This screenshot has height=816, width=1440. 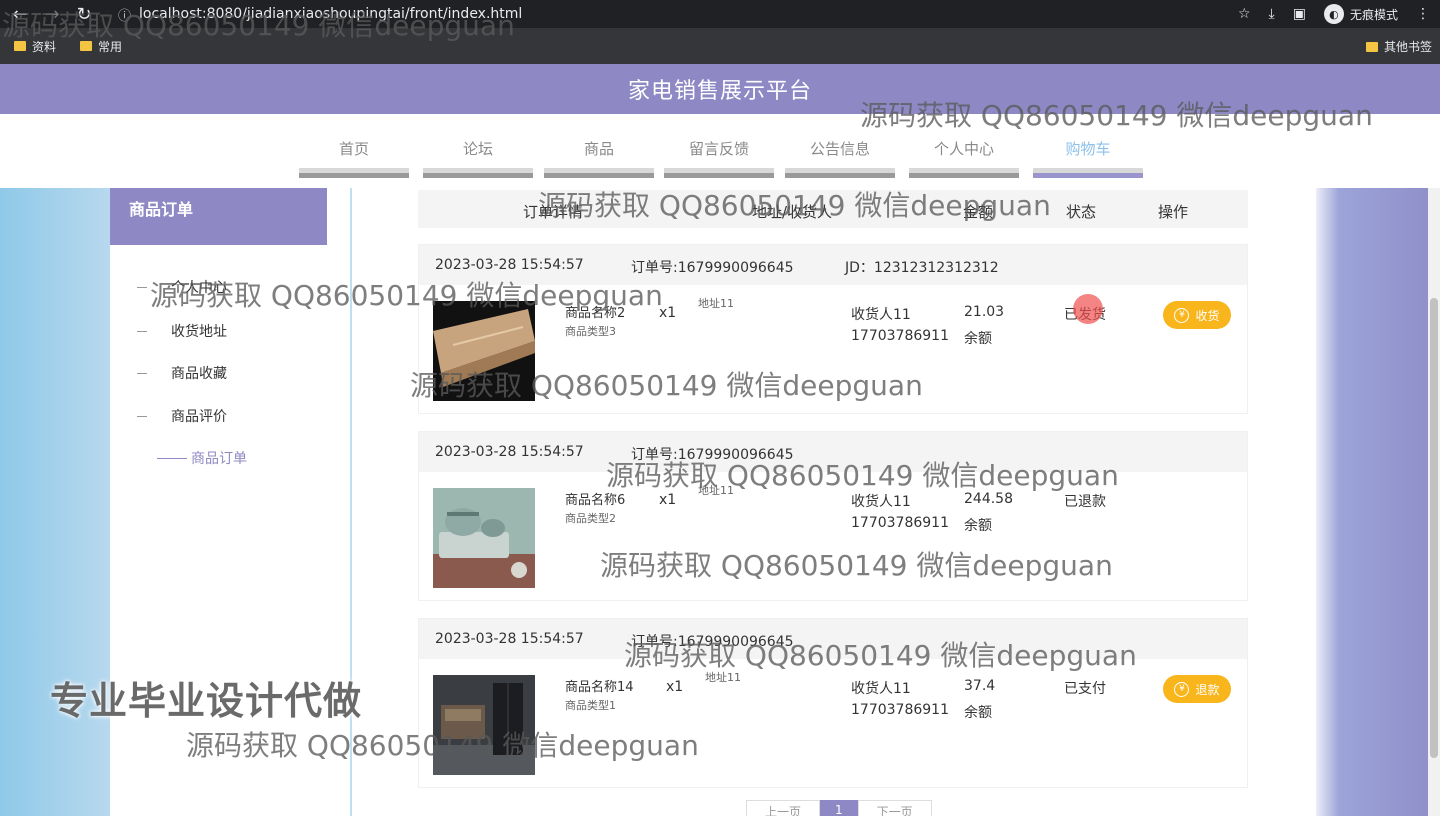 What do you see at coordinates (199, 374) in the screenshot?
I see `sidebar-item-label: 商品收藏` at bounding box center [199, 374].